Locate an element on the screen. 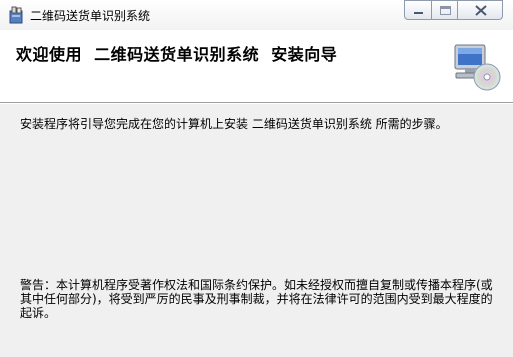 This screenshot has width=513, height=357. close-icon is located at coordinates (481, 10).